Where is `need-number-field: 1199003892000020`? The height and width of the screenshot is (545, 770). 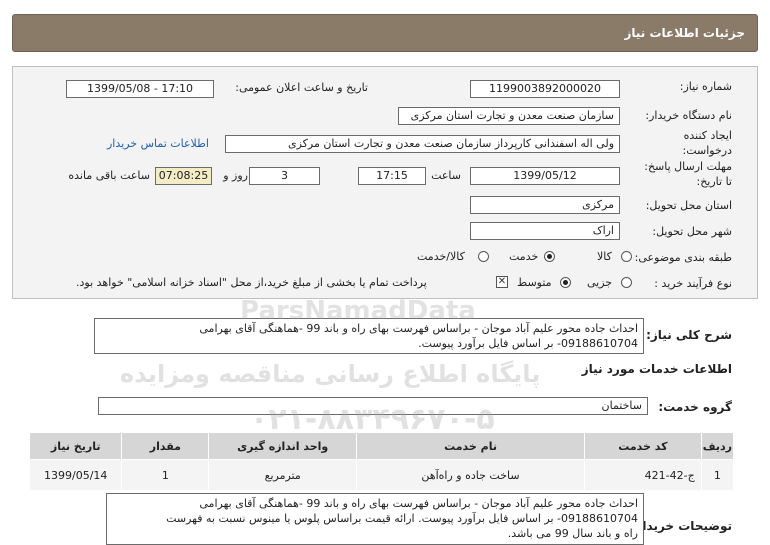 need-number-field: 1199003892000020 is located at coordinates (545, 89).